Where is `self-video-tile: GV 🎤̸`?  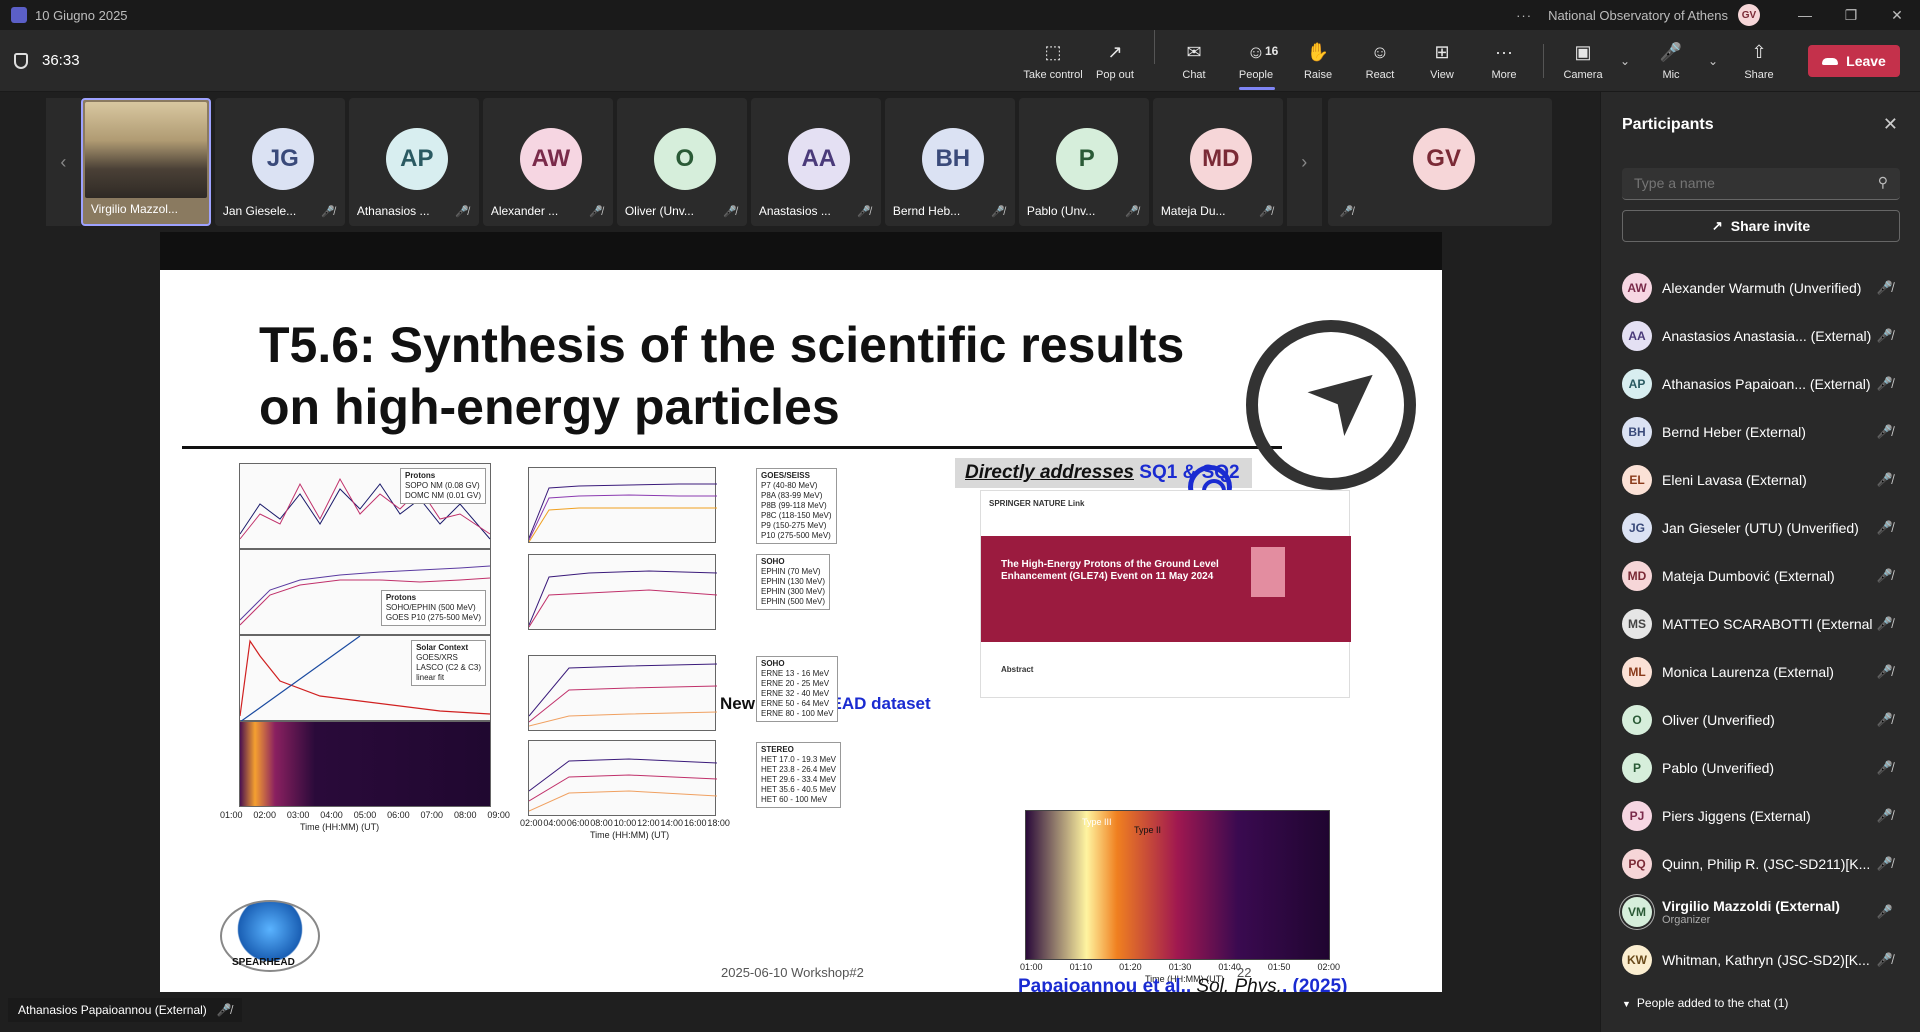
self-video-tile: GV 🎤̸ is located at coordinates (1439, 162).